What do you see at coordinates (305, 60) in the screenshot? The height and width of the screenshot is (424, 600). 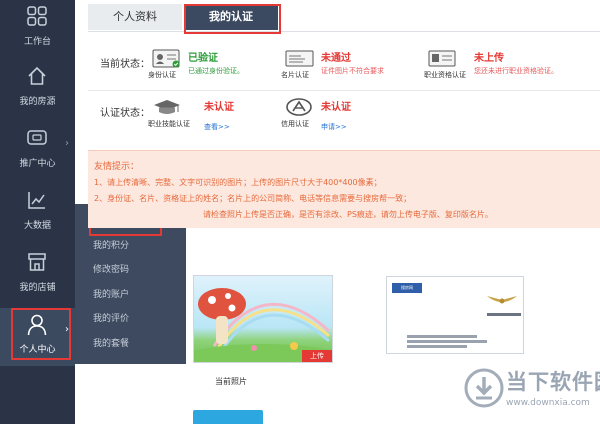 I see `business-card-icon` at bounding box center [305, 60].